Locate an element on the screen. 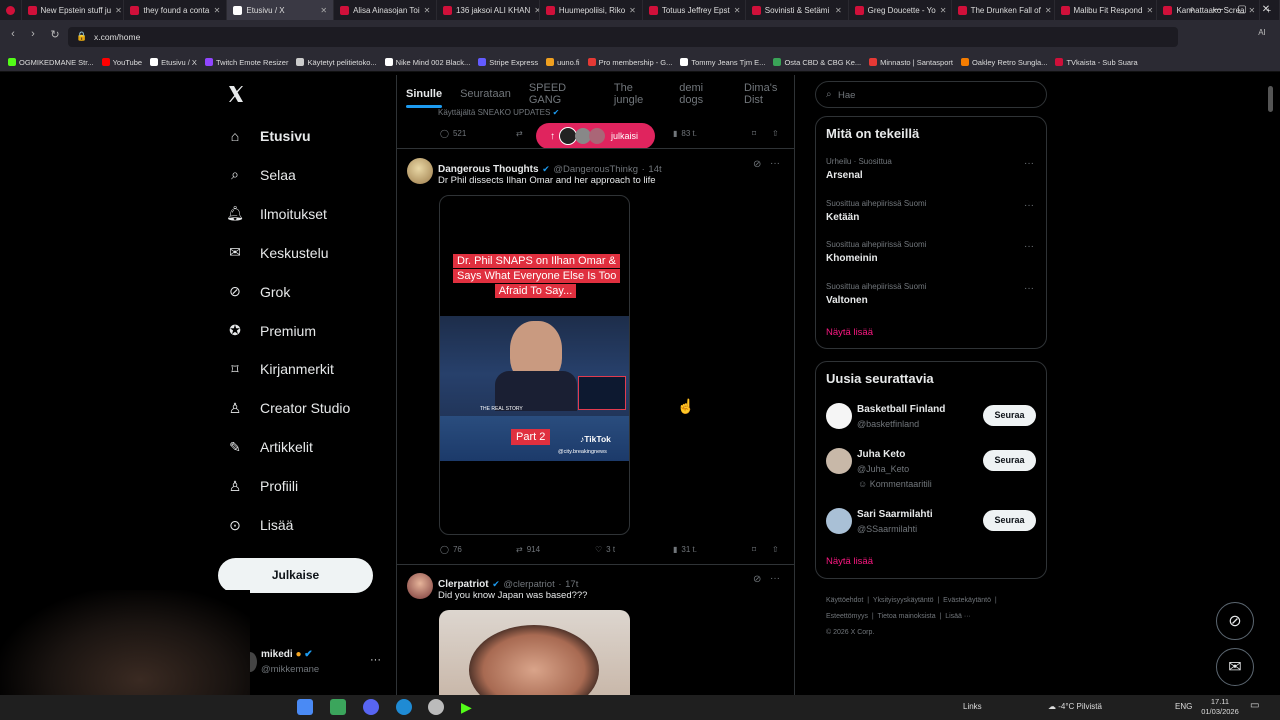 The image size is (1280, 720). feed-tab: SPEED GANG is located at coordinates (562, 94).